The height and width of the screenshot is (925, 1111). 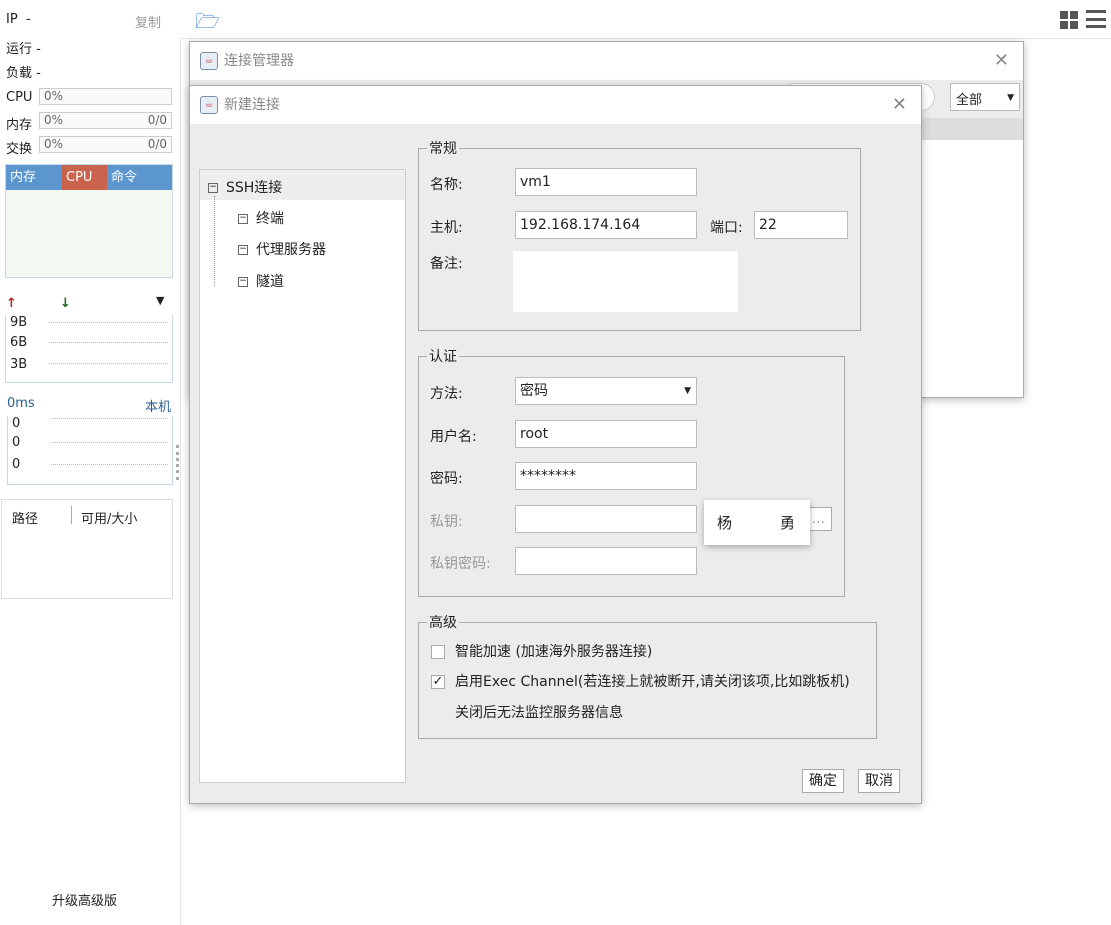 I want to click on dropdown-triangle-icon: ▼, so click(x=160, y=300).